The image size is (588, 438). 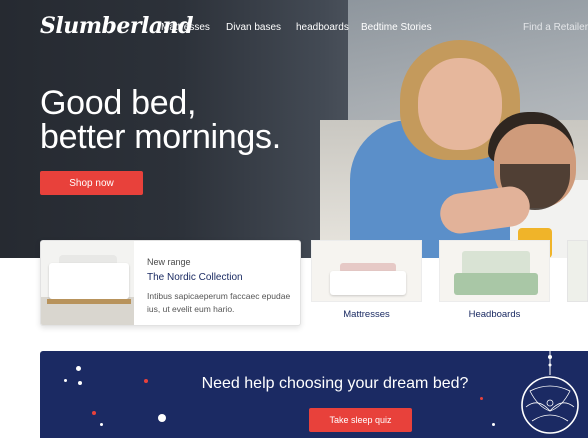 I want to click on hero-title-line2: better mornings., so click(x=160, y=137).